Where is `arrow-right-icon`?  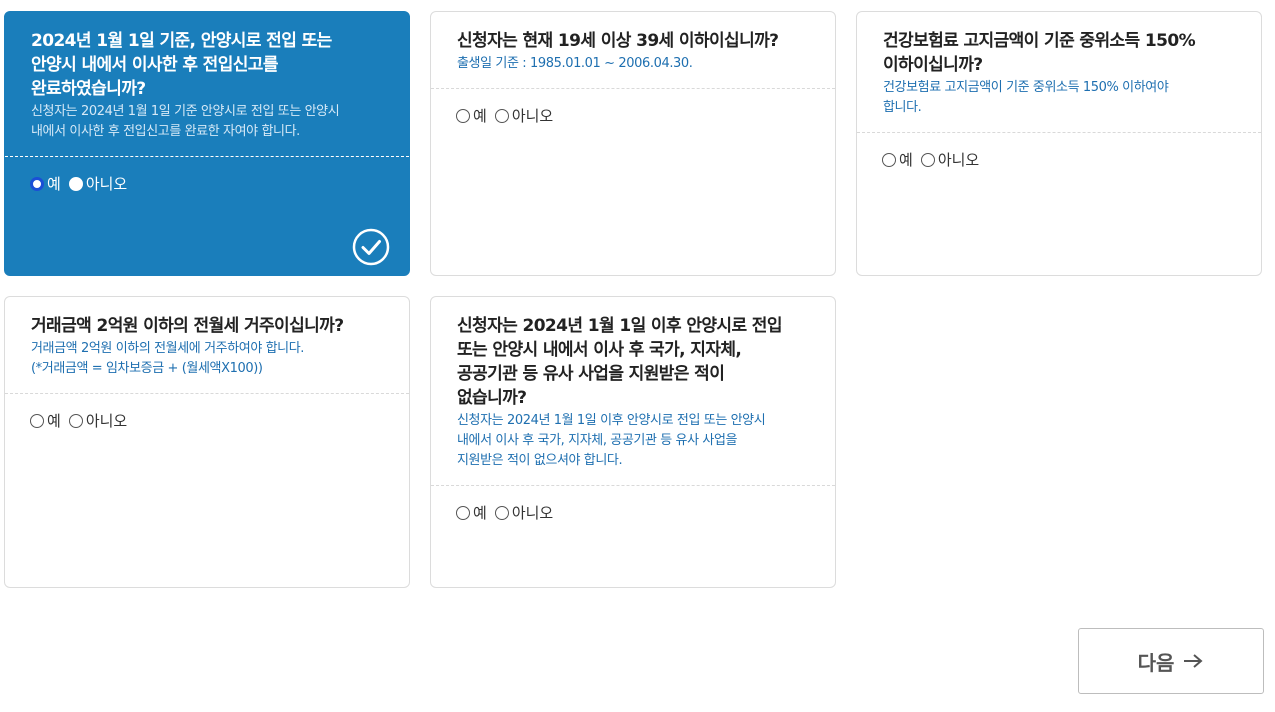
arrow-right-icon is located at coordinates (1193, 661).